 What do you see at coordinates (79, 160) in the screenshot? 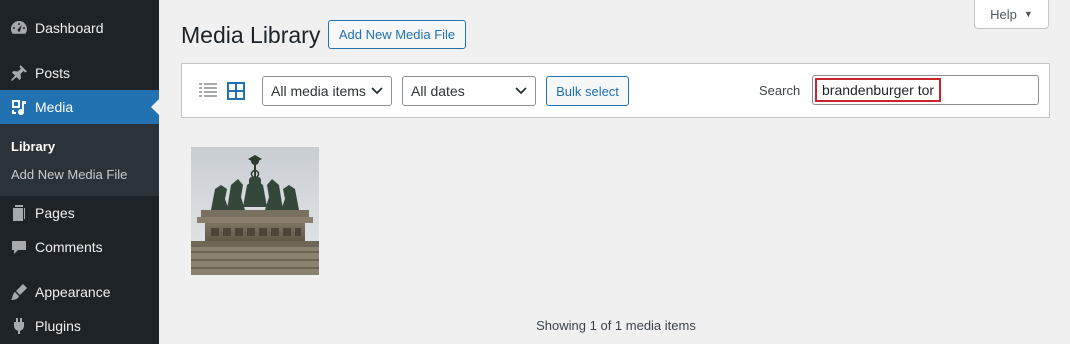
I see `media-submenu: Library Add New Media File` at bounding box center [79, 160].